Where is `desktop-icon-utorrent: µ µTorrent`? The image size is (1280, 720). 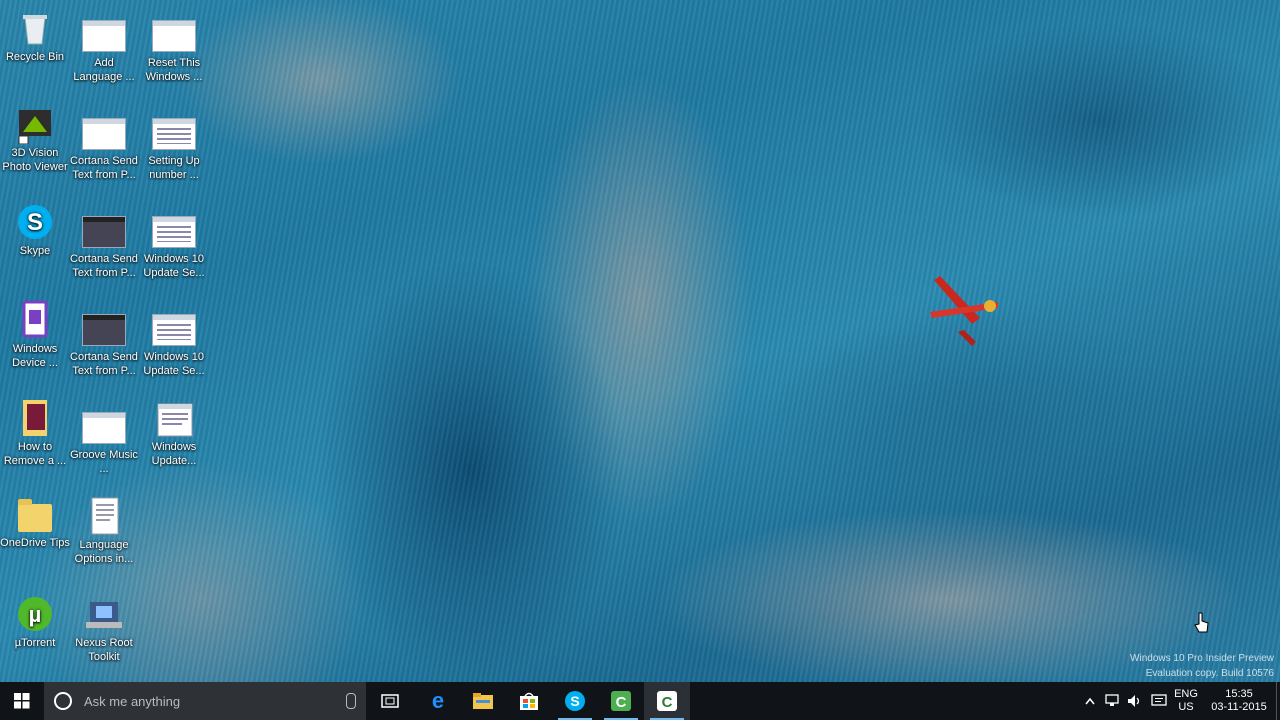
desktop-icon-utorrent: µ µTorrent is located at coordinates (35, 622).